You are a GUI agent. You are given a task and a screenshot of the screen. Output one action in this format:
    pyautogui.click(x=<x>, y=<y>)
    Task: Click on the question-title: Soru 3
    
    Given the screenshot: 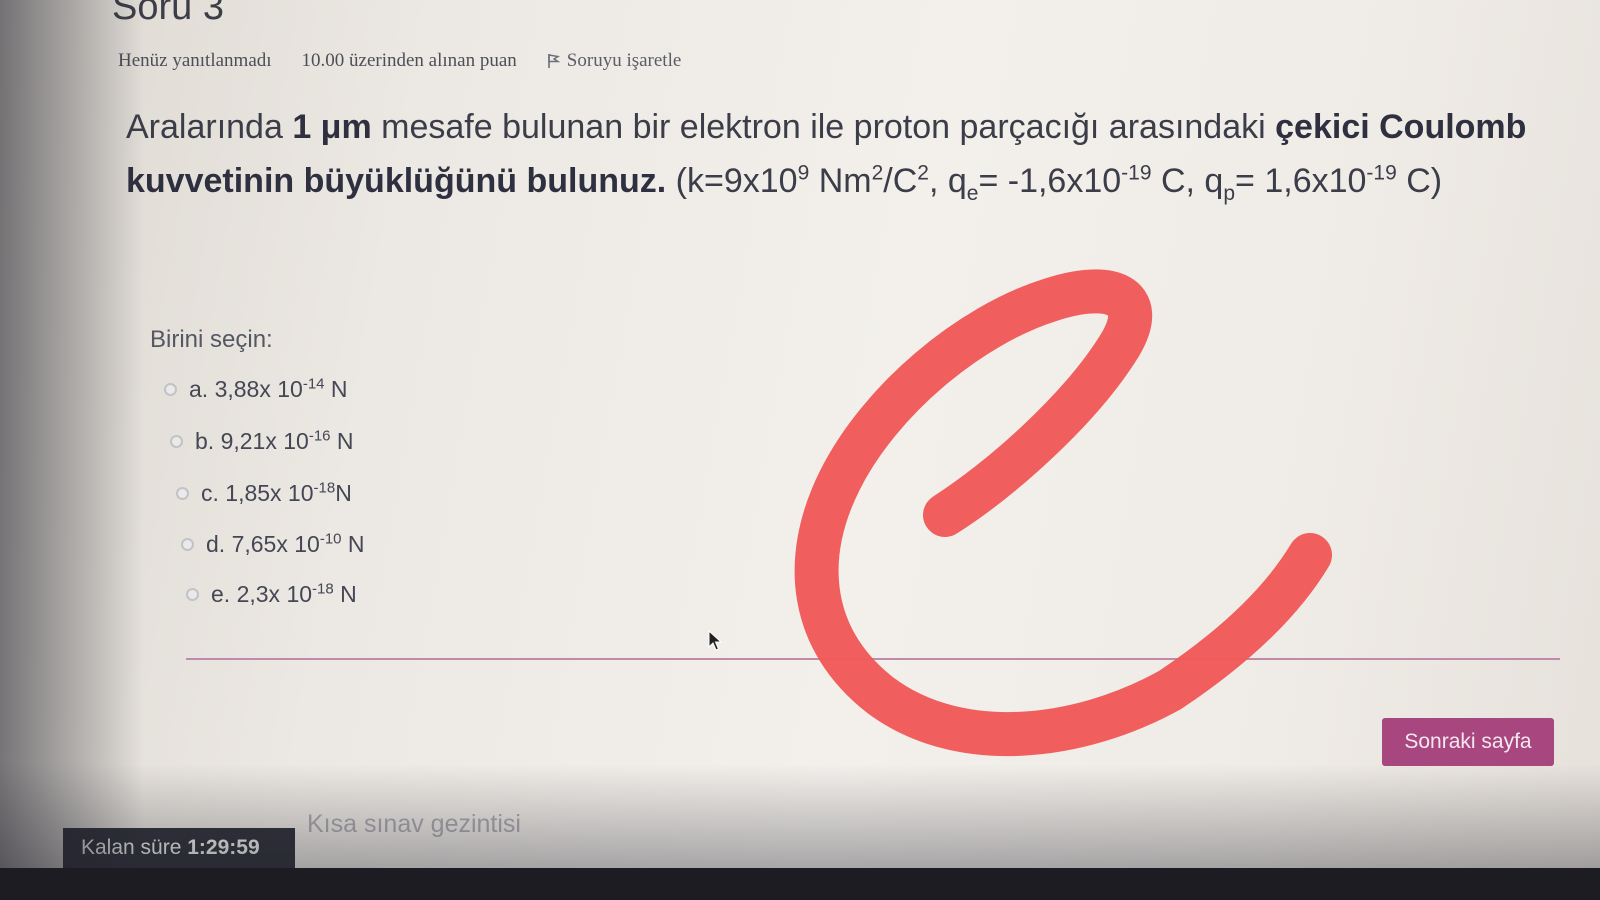 What is the action you would take?
    pyautogui.click(x=168, y=14)
    